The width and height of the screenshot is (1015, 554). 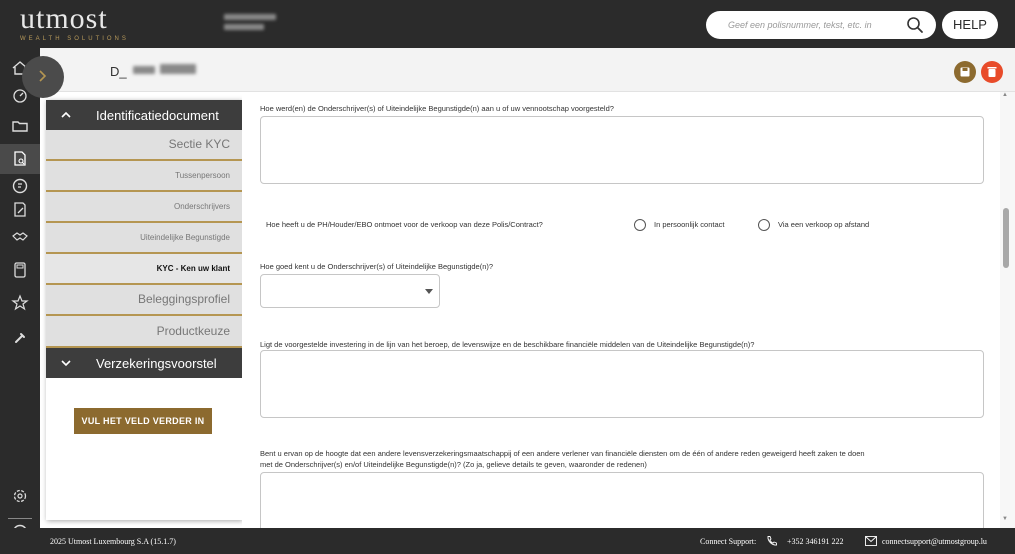 I want to click on nav-item-onderschrijvers: Onderschrijvers, so click(x=144, y=207).